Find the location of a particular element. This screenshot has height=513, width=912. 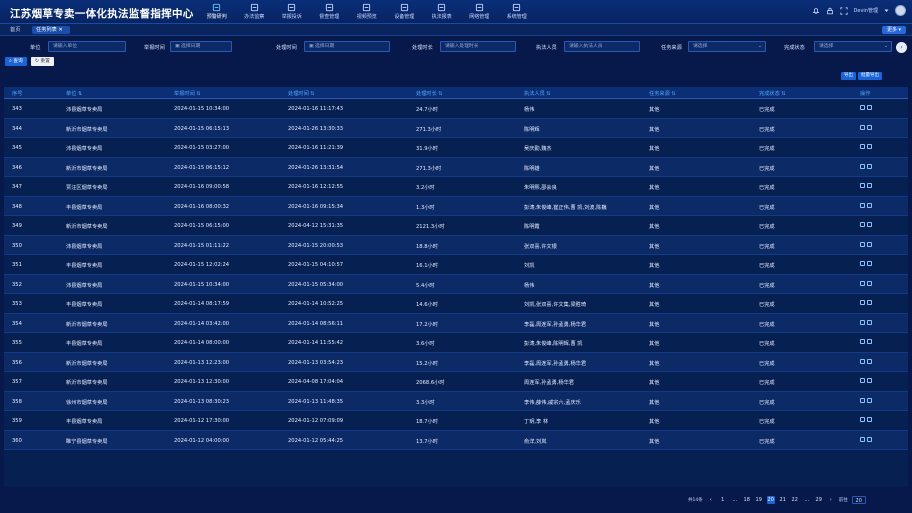

filter-label: 完成状态 is located at coordinates (794, 48).